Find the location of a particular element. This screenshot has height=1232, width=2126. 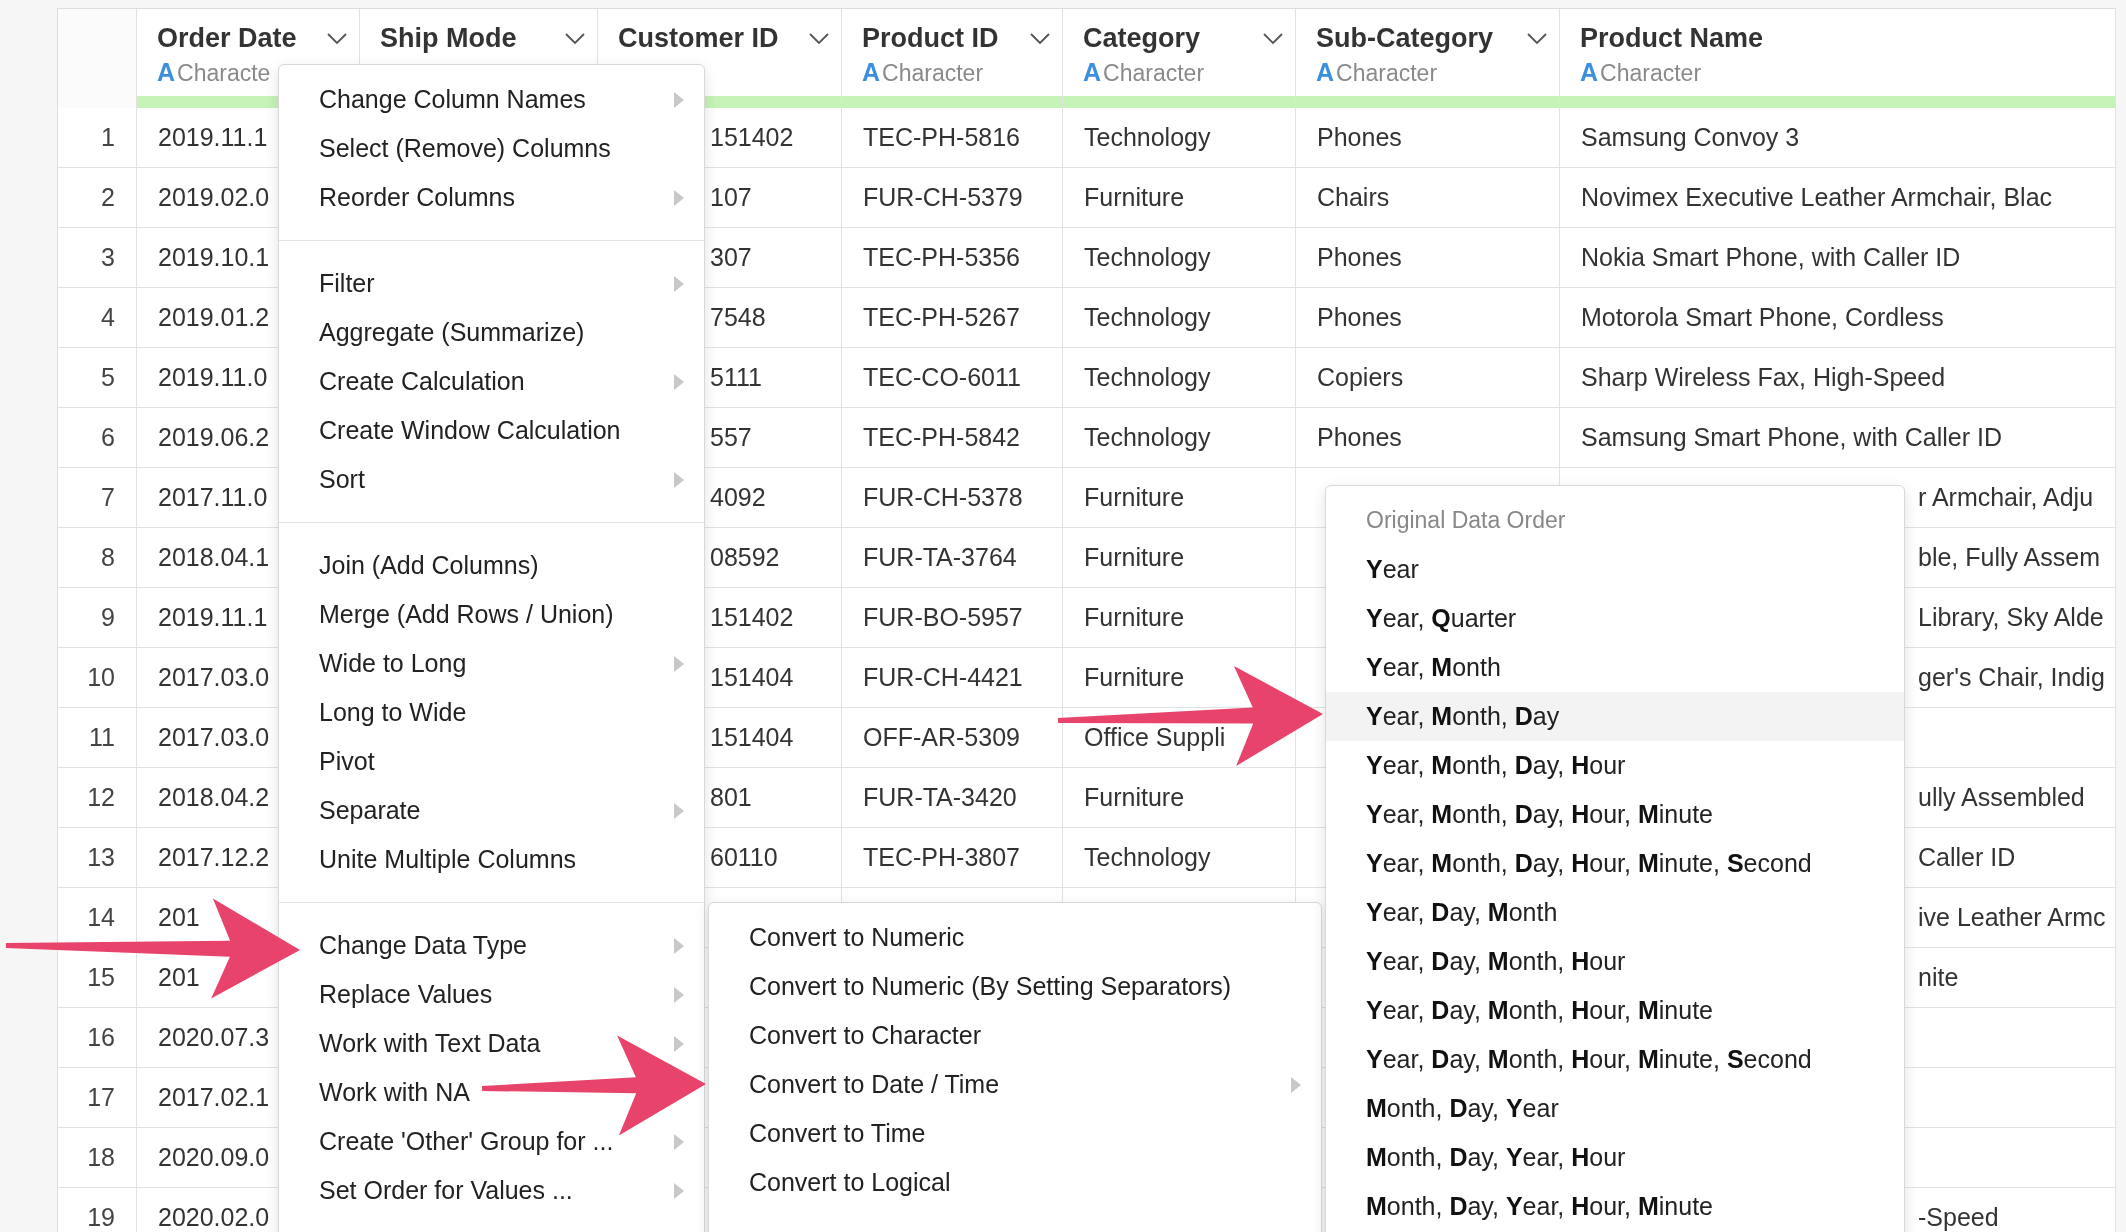

table-cell: FUR-CH-5379 is located at coordinates (952, 198).